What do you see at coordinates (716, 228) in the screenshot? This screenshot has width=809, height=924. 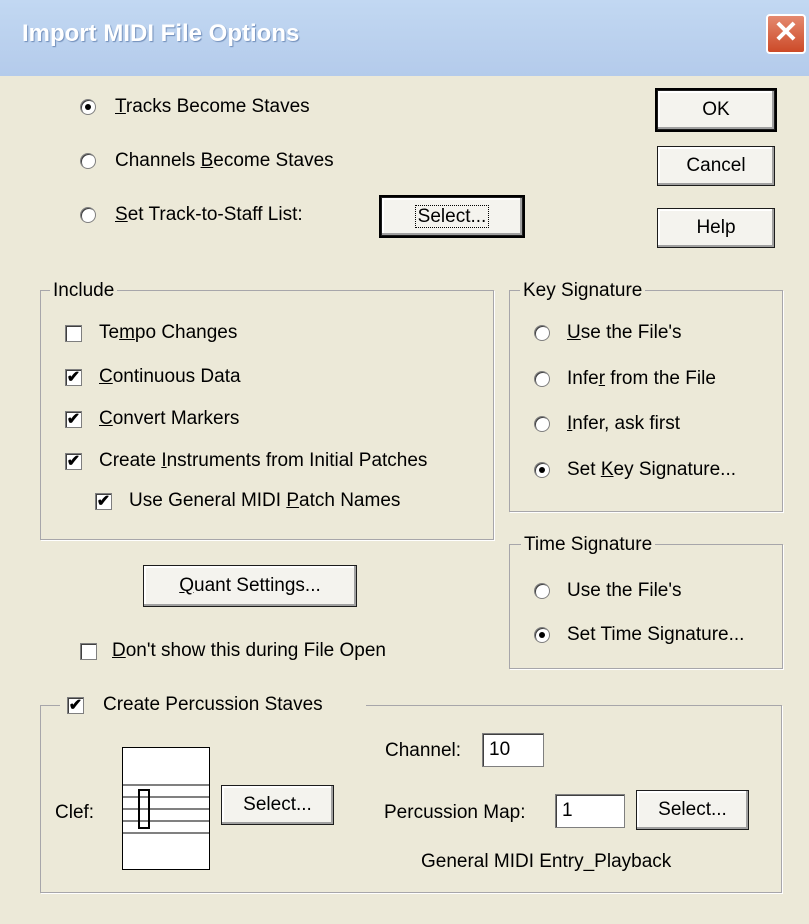 I see `help-button: Help` at bounding box center [716, 228].